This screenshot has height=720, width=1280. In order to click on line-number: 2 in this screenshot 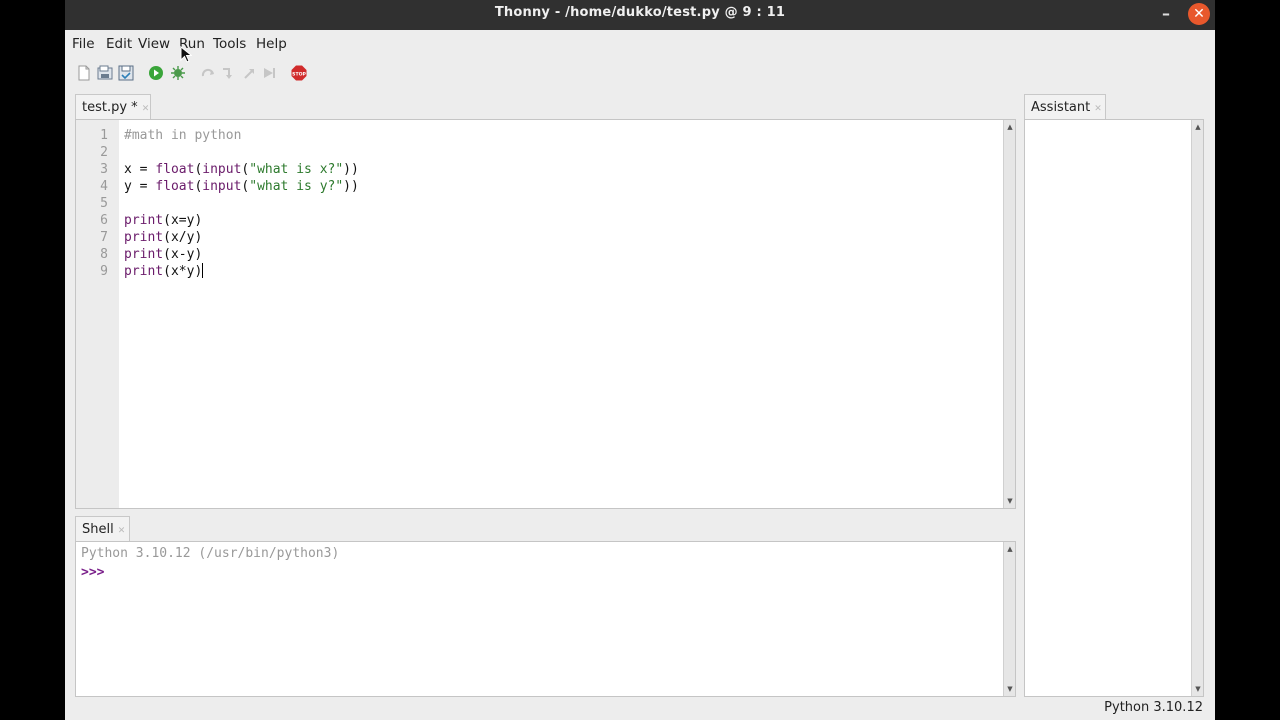, I will do `click(104, 152)`.